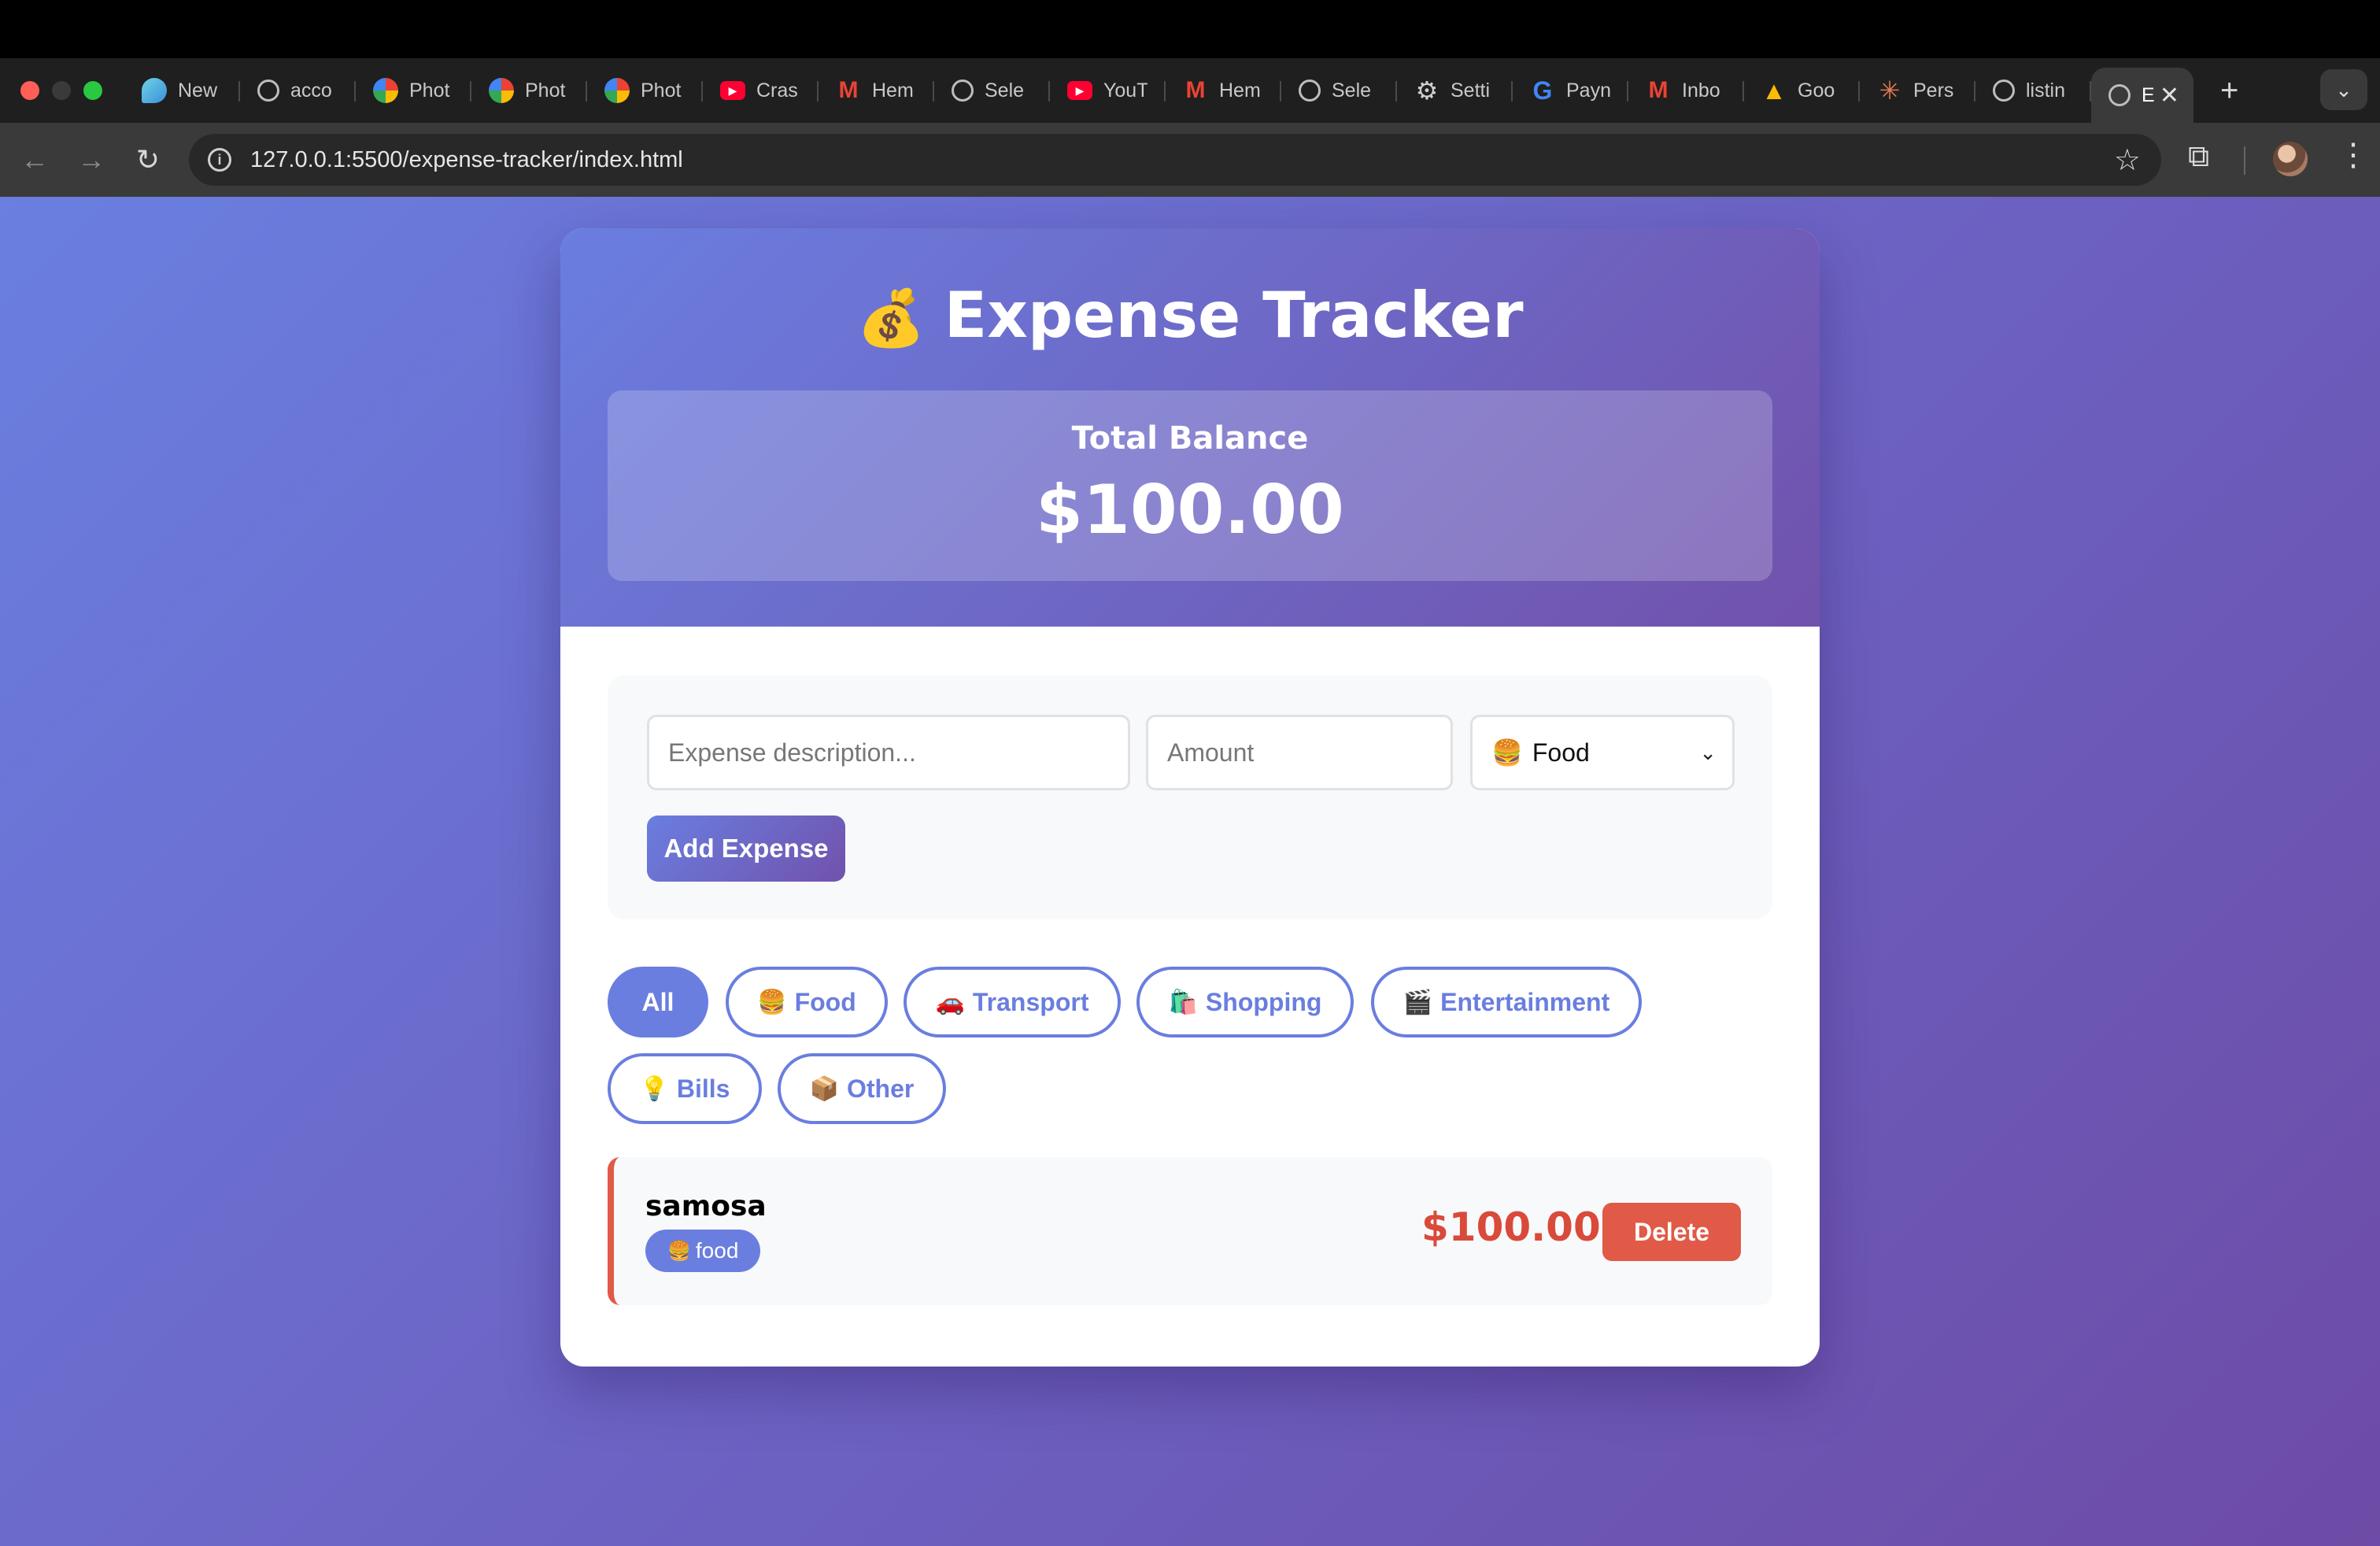 The image size is (2380, 1546). Describe the element at coordinates (1352, 90) in the screenshot. I see `tab-label: Sele` at that location.